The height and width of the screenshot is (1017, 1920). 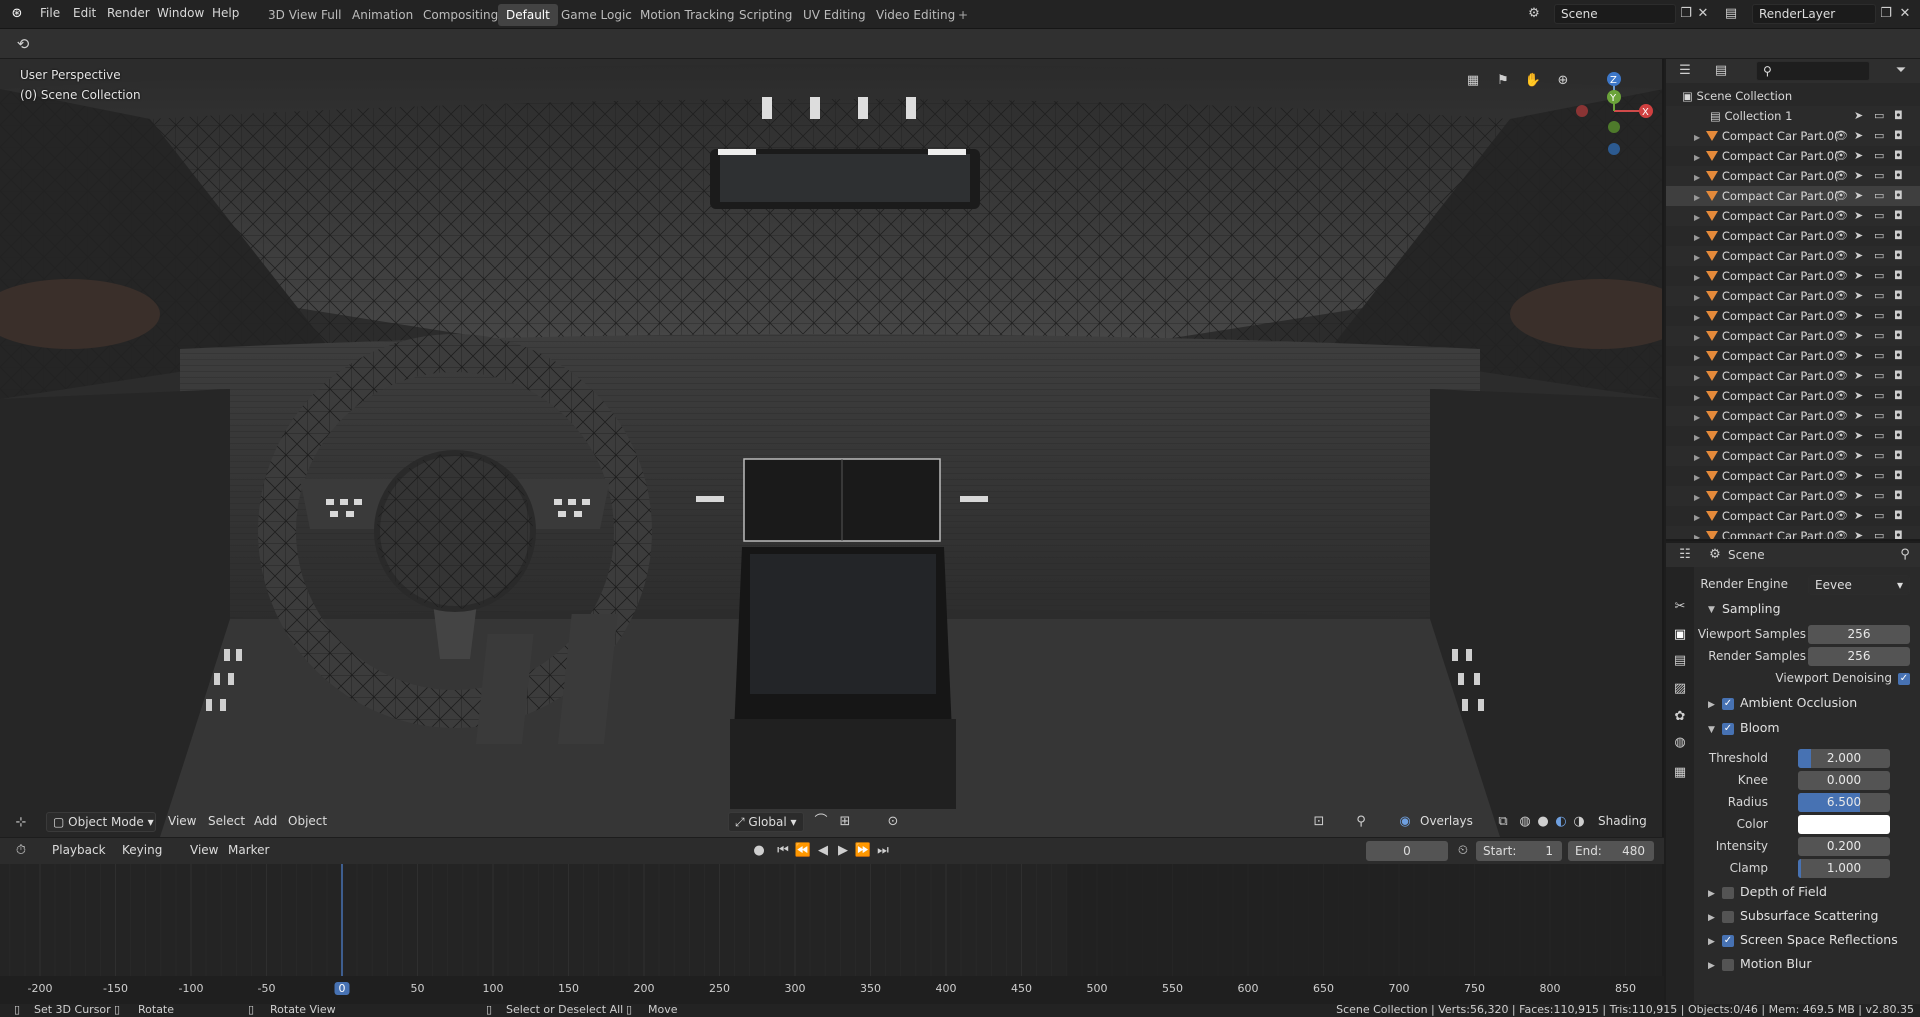 What do you see at coordinates (1405, 822) in the screenshot?
I see `overlays-icon: ◉` at bounding box center [1405, 822].